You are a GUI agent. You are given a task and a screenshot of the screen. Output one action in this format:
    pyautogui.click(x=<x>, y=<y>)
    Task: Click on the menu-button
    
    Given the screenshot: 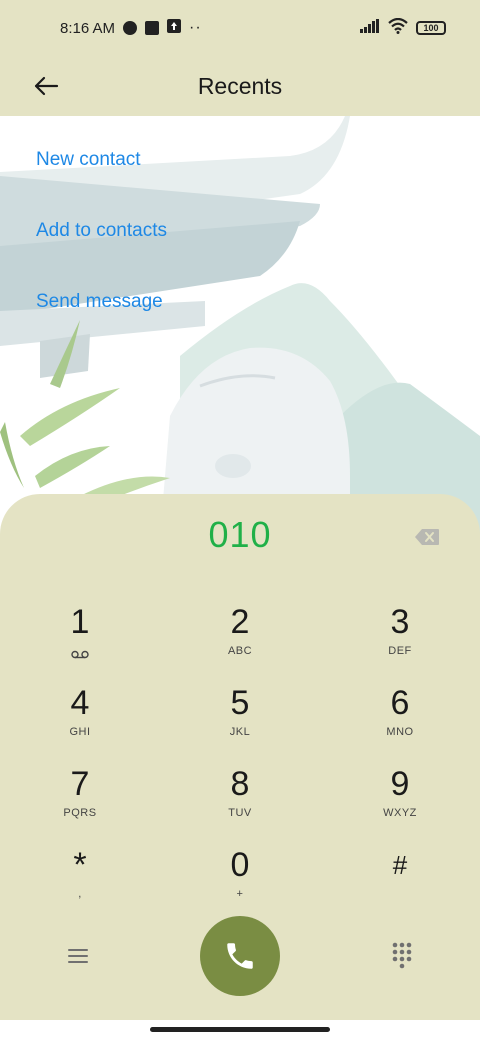 What is the action you would take?
    pyautogui.click(x=78, y=956)
    